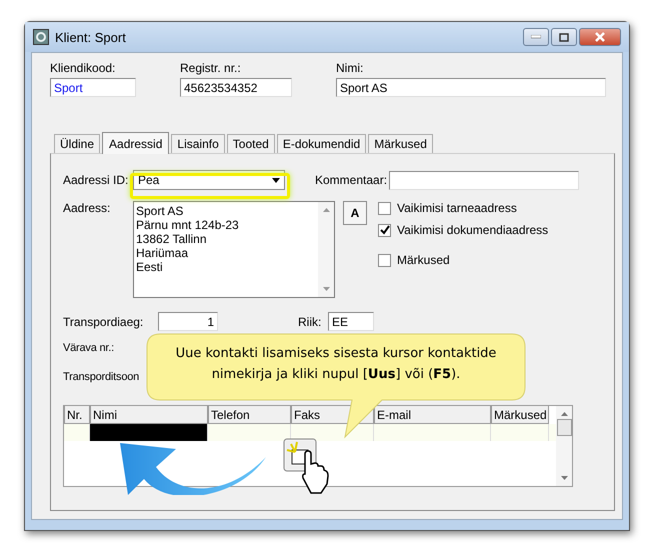 This screenshot has width=648, height=557. Describe the element at coordinates (172, 239) in the screenshot. I see `address-line: 13862 Tallinn` at that location.